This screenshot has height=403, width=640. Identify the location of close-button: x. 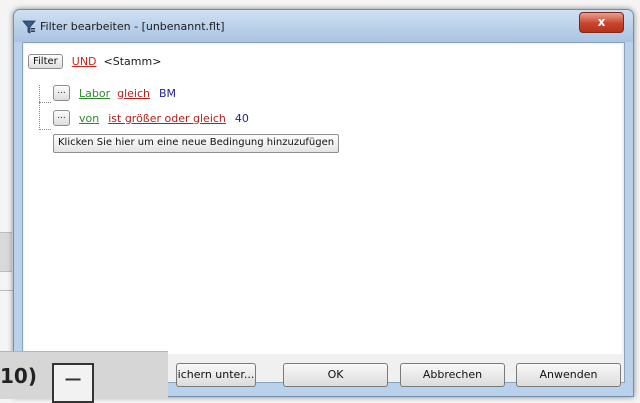
(601, 22).